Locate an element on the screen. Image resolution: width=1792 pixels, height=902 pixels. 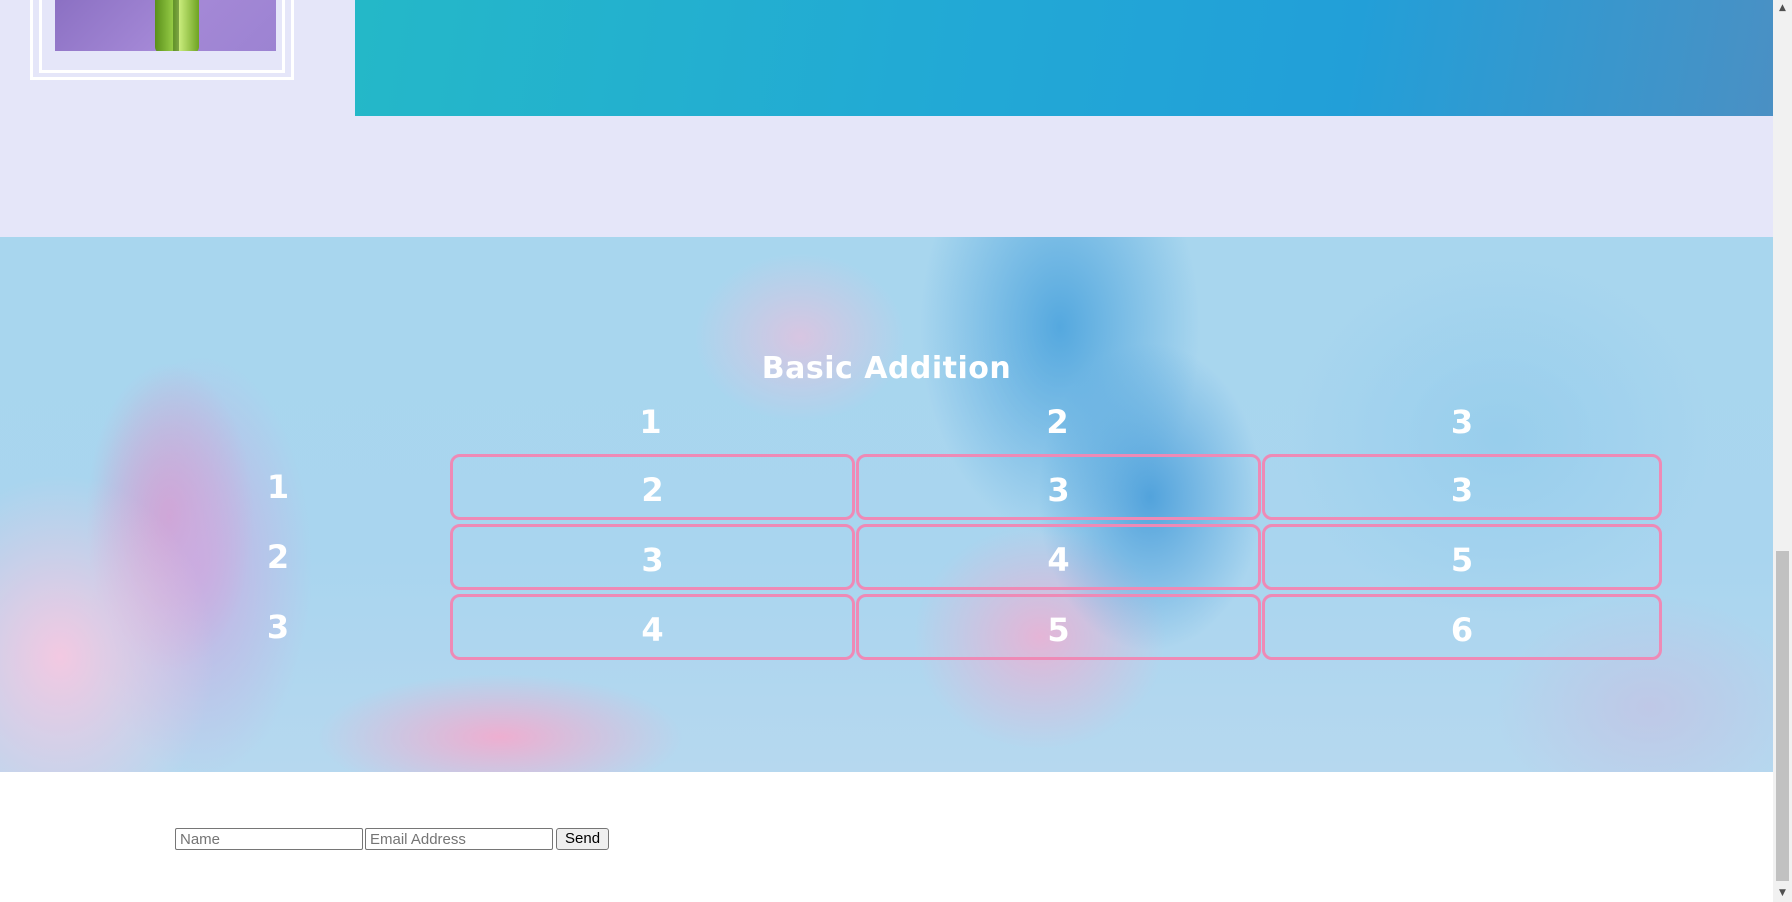
column-header-2: 2 is located at coordinates (1057, 422).